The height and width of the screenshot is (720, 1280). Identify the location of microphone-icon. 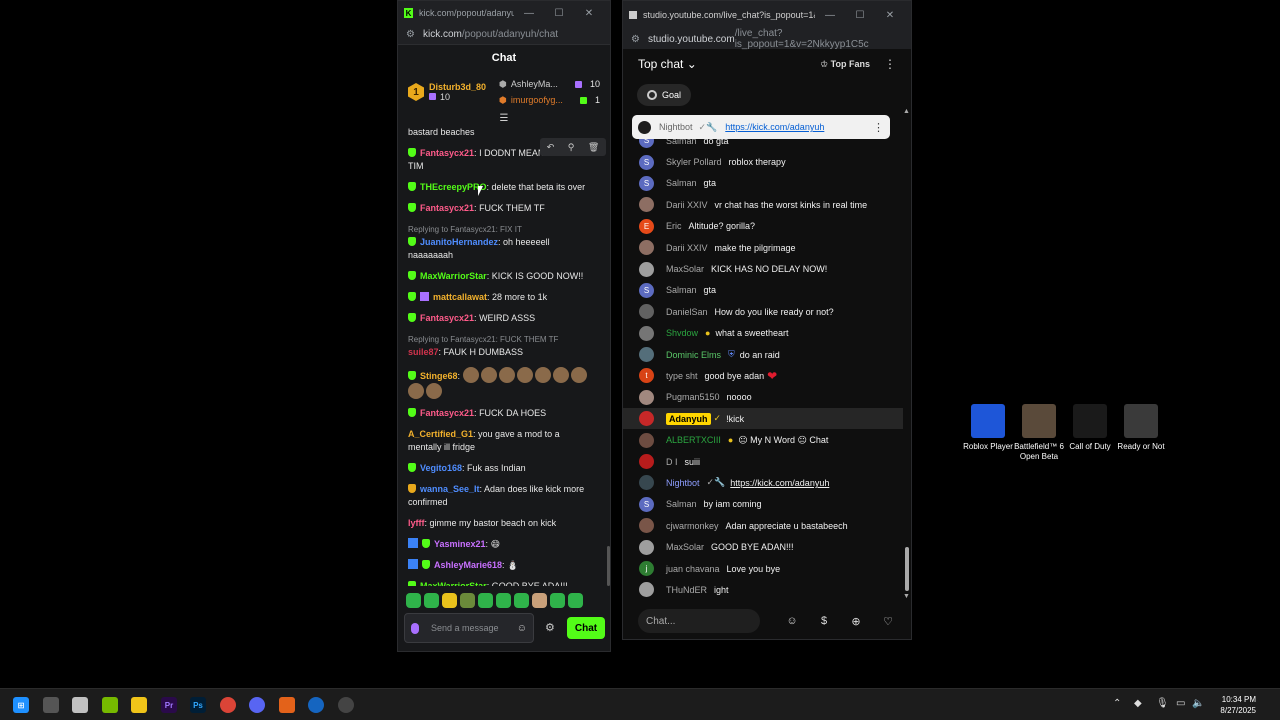
(415, 628).